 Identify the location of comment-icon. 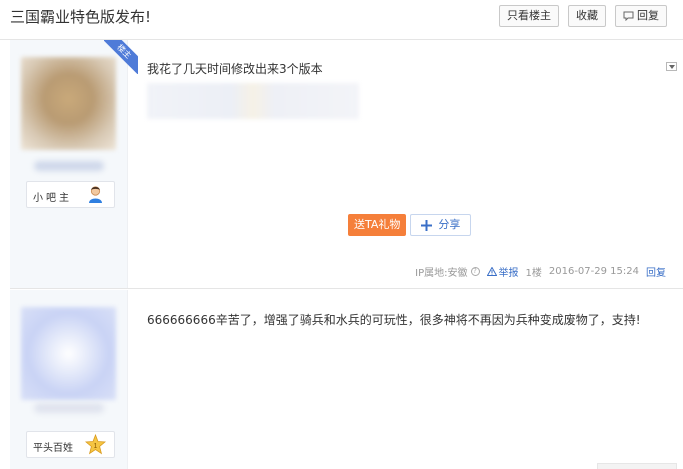
(628, 16).